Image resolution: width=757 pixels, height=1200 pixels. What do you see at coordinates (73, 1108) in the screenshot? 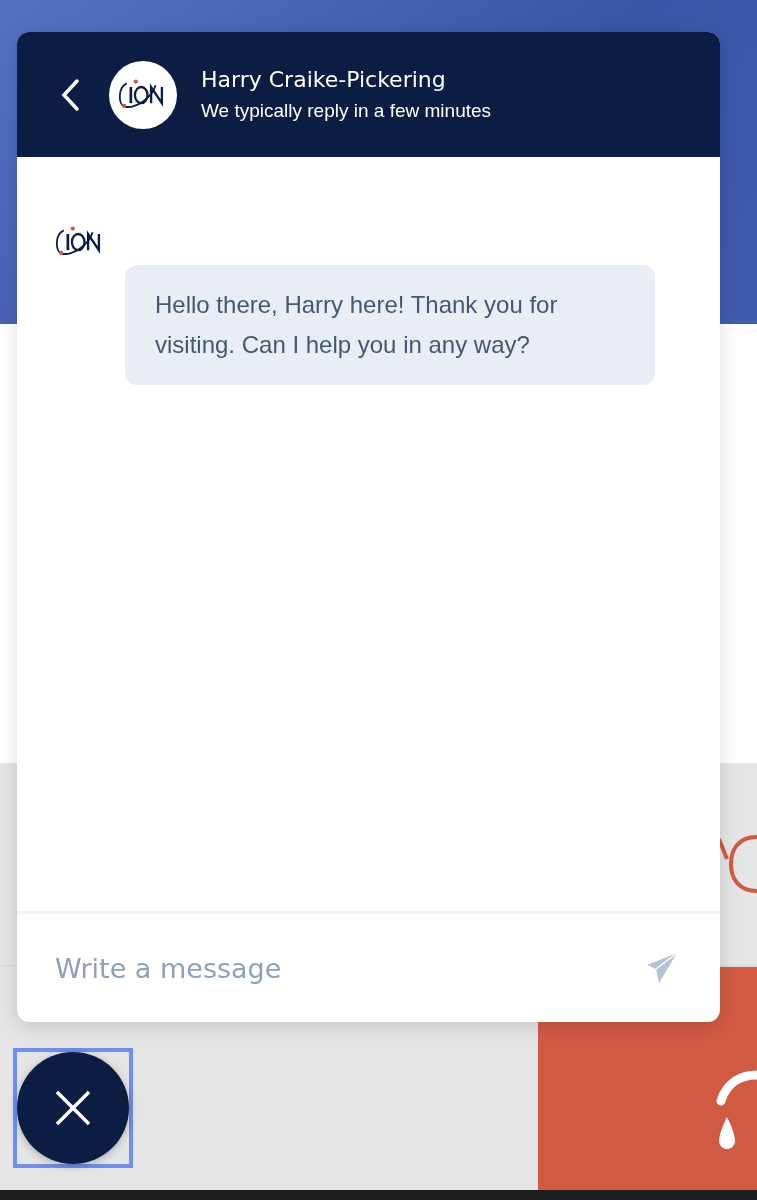
I see `close-icon` at bounding box center [73, 1108].